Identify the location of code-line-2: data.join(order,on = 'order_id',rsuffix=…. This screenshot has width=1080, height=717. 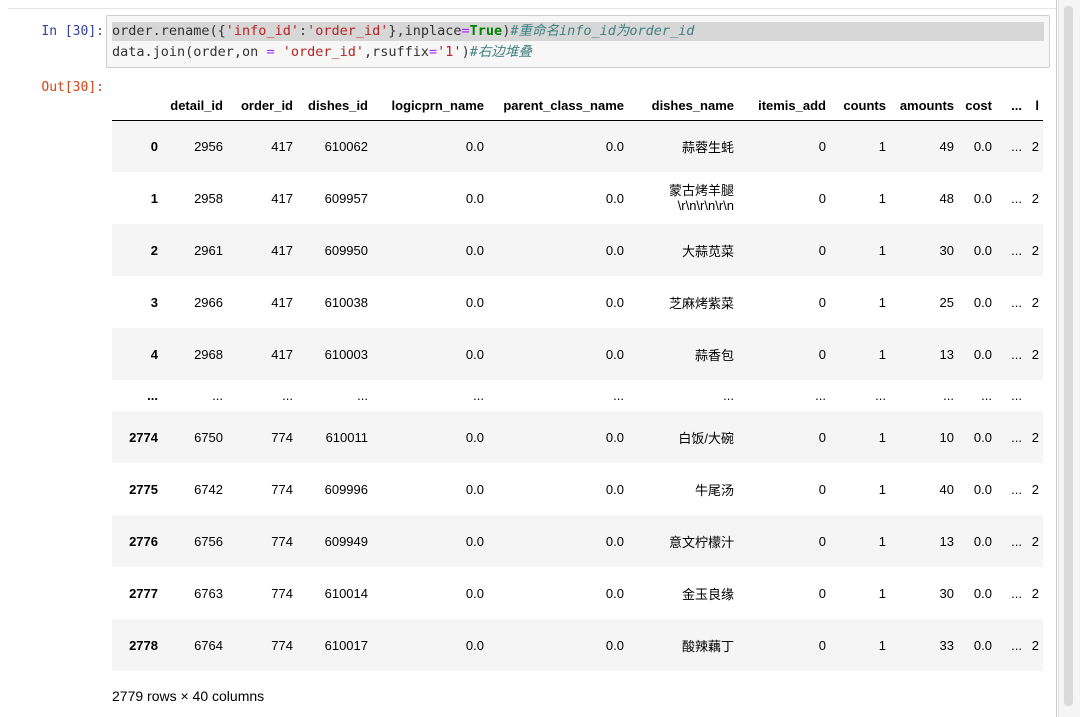
(322, 52).